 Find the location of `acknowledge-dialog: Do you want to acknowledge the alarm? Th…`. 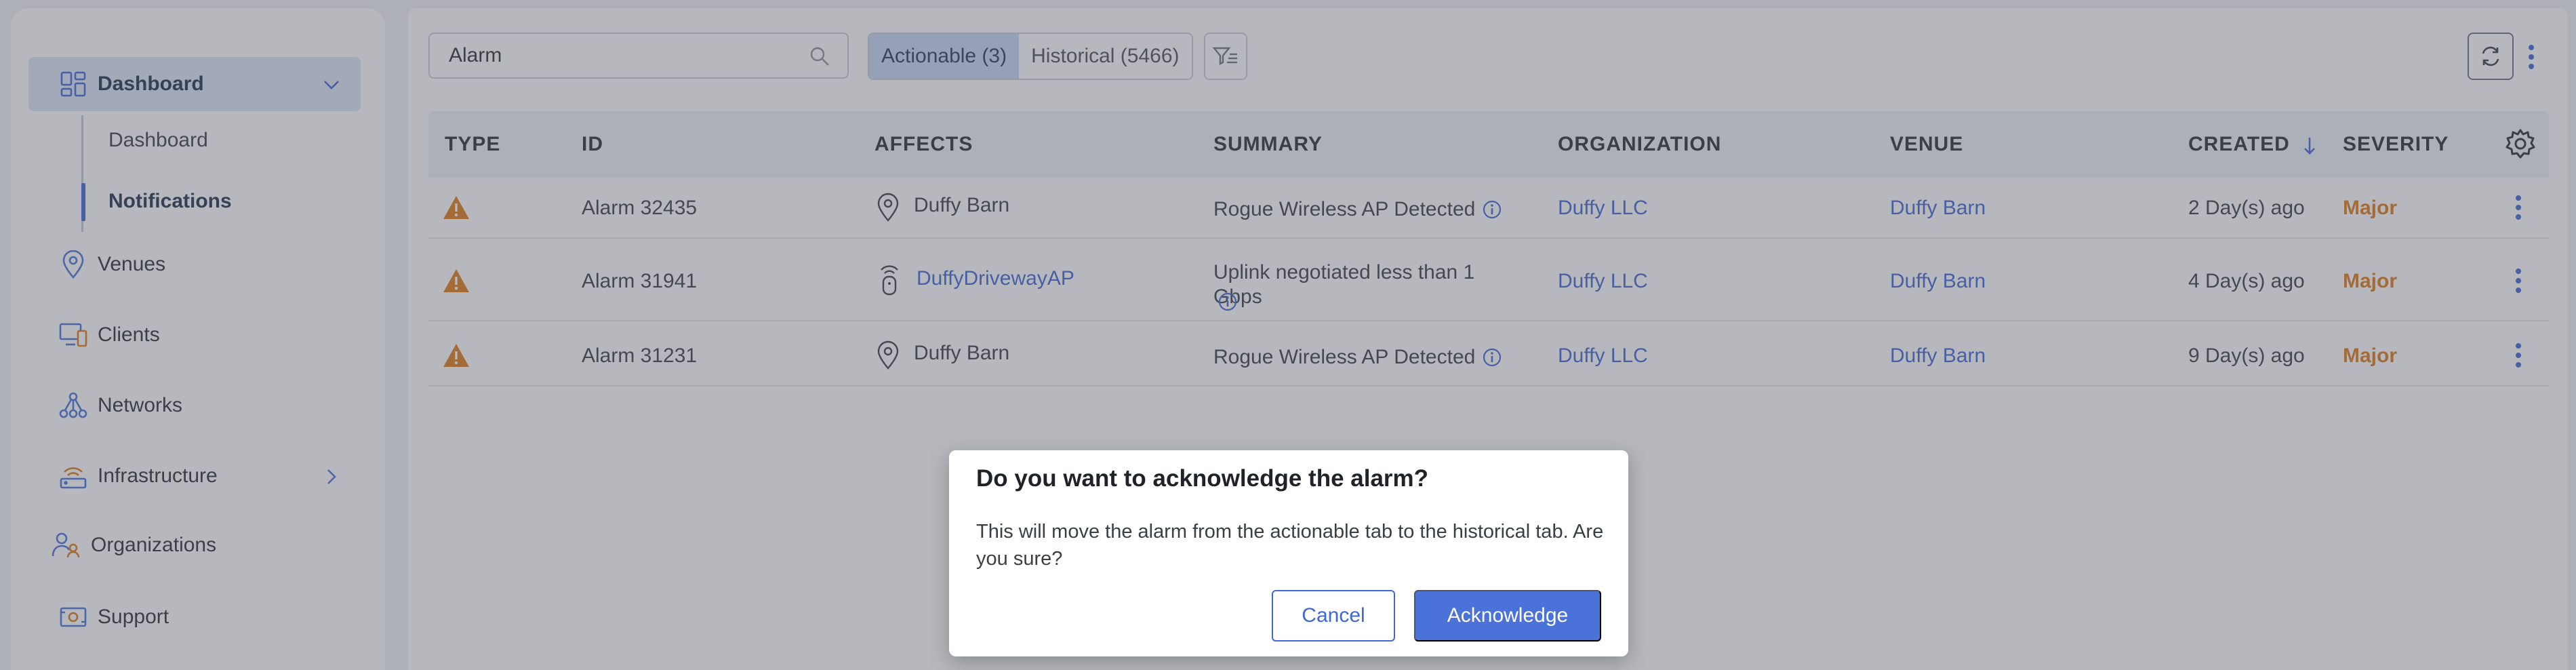

acknowledge-dialog: Do you want to acknowledge the alarm? Th… is located at coordinates (1288, 553).